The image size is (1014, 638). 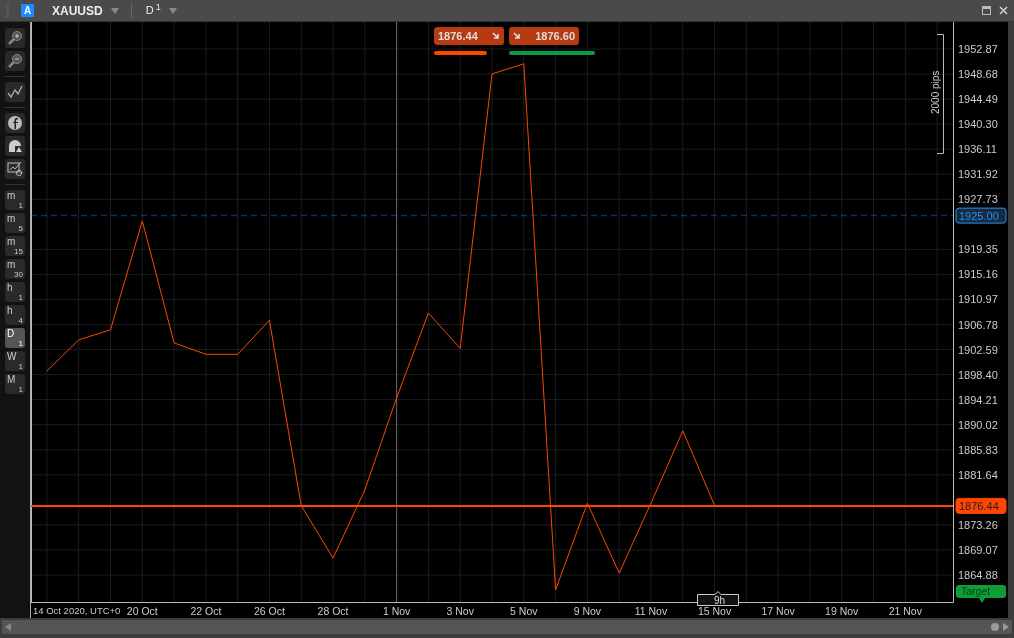 What do you see at coordinates (15, 269) in the screenshot?
I see `timeframe-button: m 30` at bounding box center [15, 269].